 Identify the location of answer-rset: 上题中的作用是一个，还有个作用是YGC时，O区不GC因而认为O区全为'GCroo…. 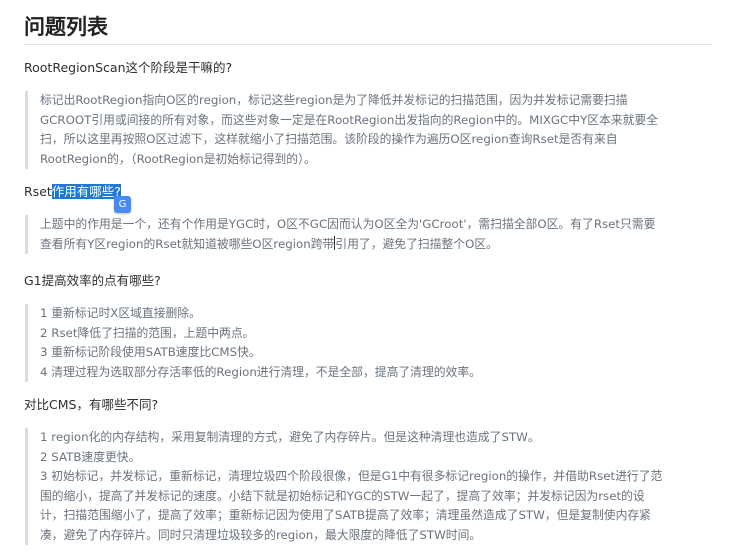
(368, 234).